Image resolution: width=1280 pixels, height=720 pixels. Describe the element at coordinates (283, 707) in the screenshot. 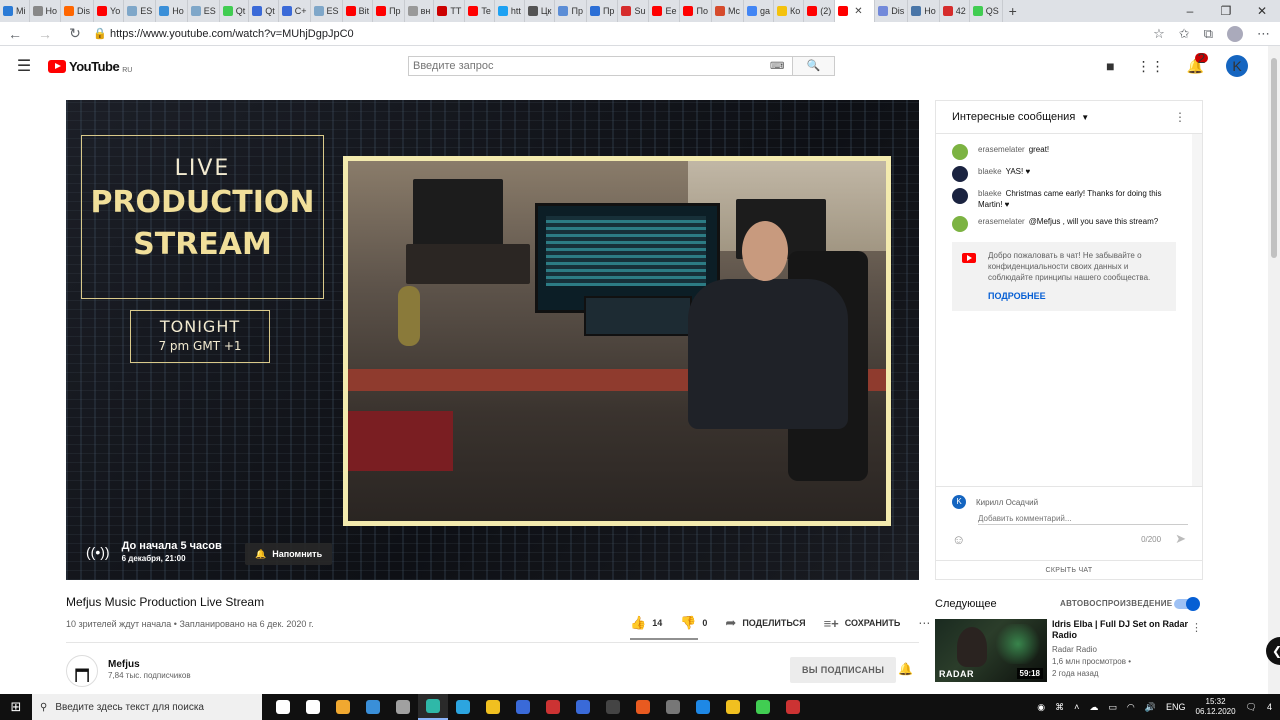

I see `taskbar-app-cortana` at that location.